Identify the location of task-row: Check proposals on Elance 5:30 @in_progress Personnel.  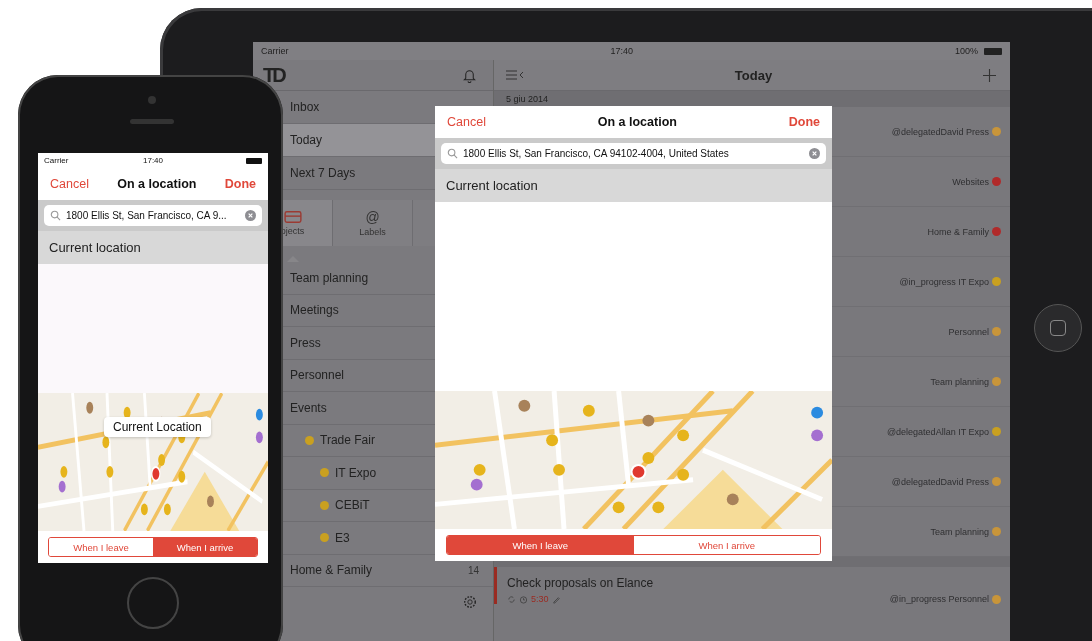
(752, 585).